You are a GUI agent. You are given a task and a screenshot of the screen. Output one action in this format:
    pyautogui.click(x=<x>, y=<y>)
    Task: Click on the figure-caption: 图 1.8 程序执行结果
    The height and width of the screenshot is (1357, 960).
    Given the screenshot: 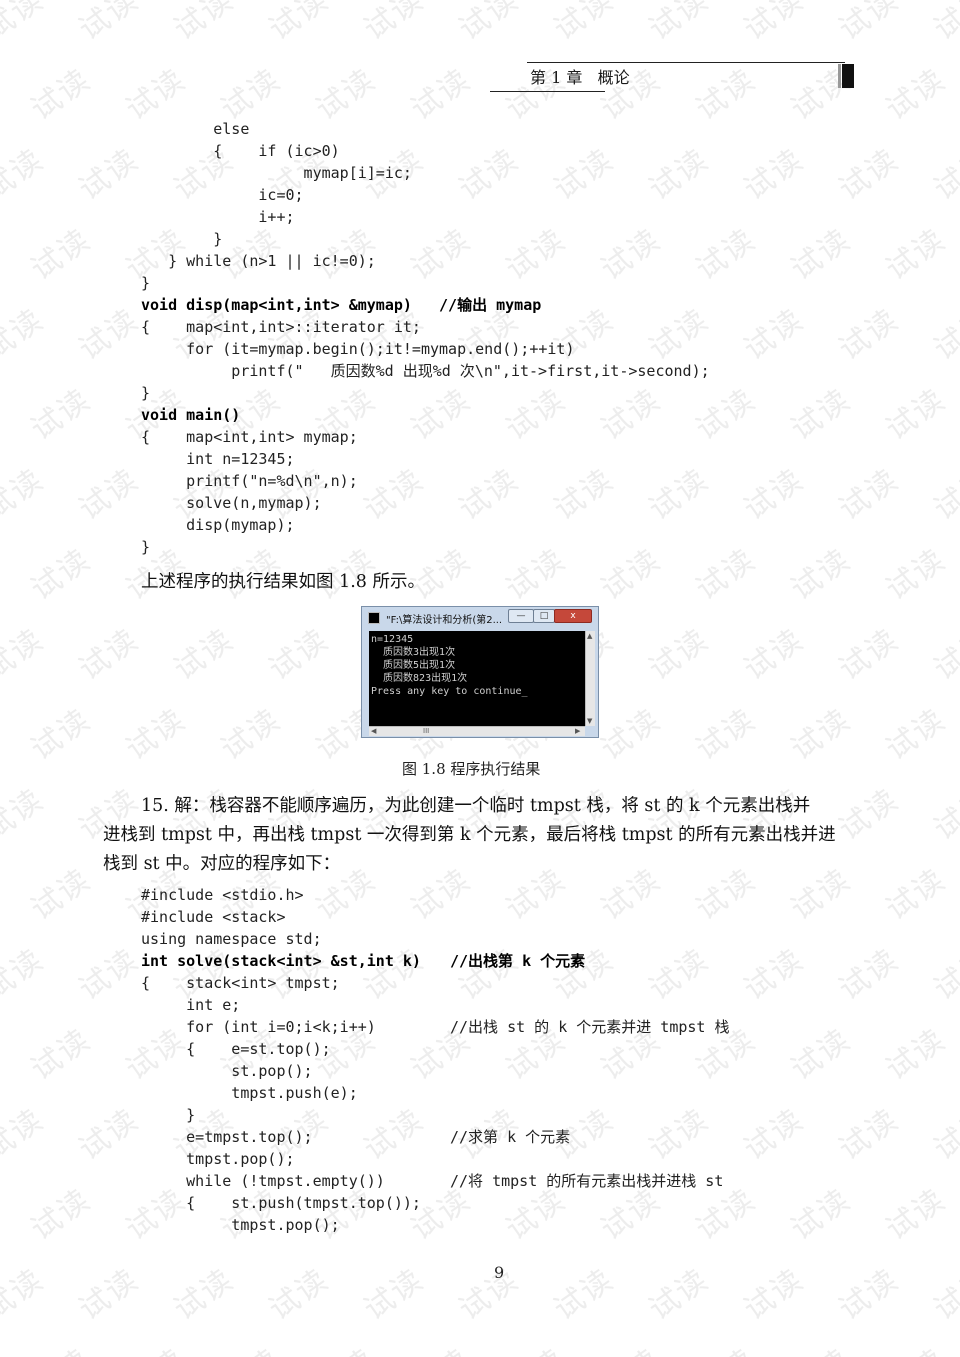 What is the action you would take?
    pyautogui.click(x=471, y=769)
    